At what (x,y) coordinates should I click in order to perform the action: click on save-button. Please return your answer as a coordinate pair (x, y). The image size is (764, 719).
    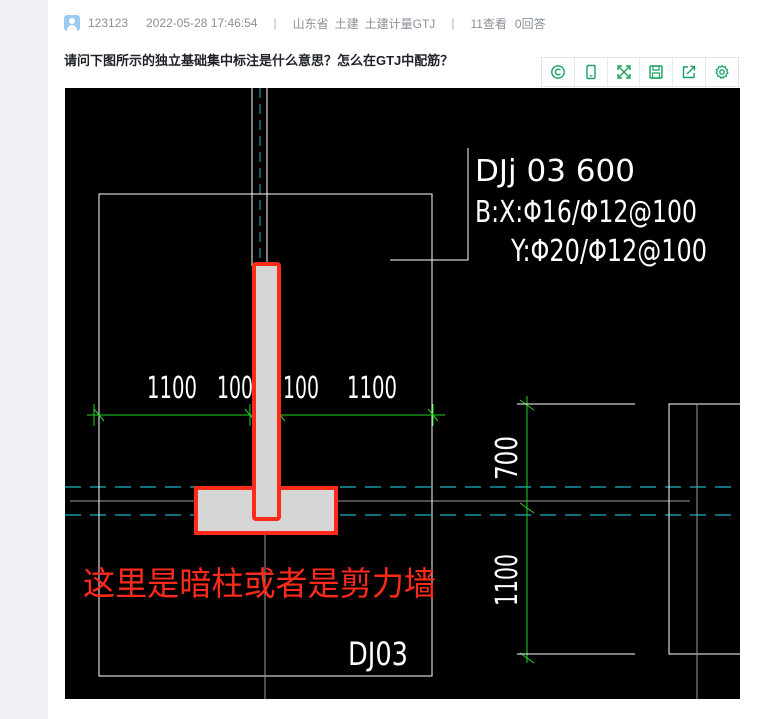
    Looking at the image, I should click on (657, 72).